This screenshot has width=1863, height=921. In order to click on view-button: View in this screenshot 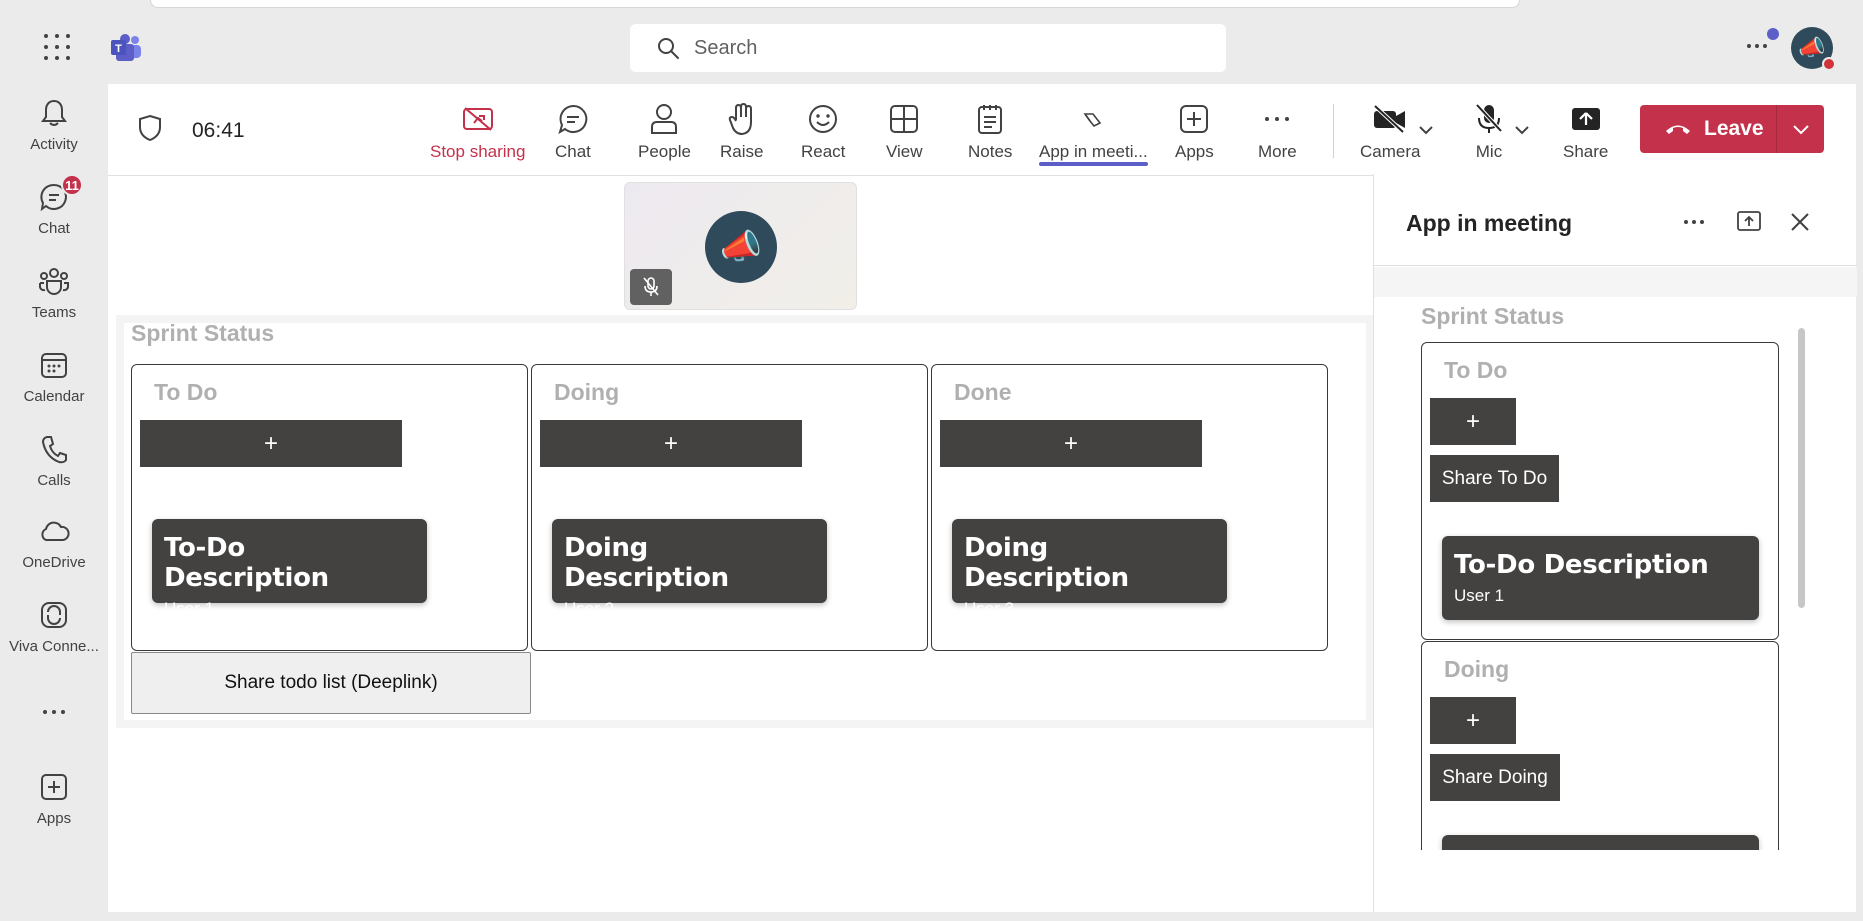, I will do `click(904, 132)`.